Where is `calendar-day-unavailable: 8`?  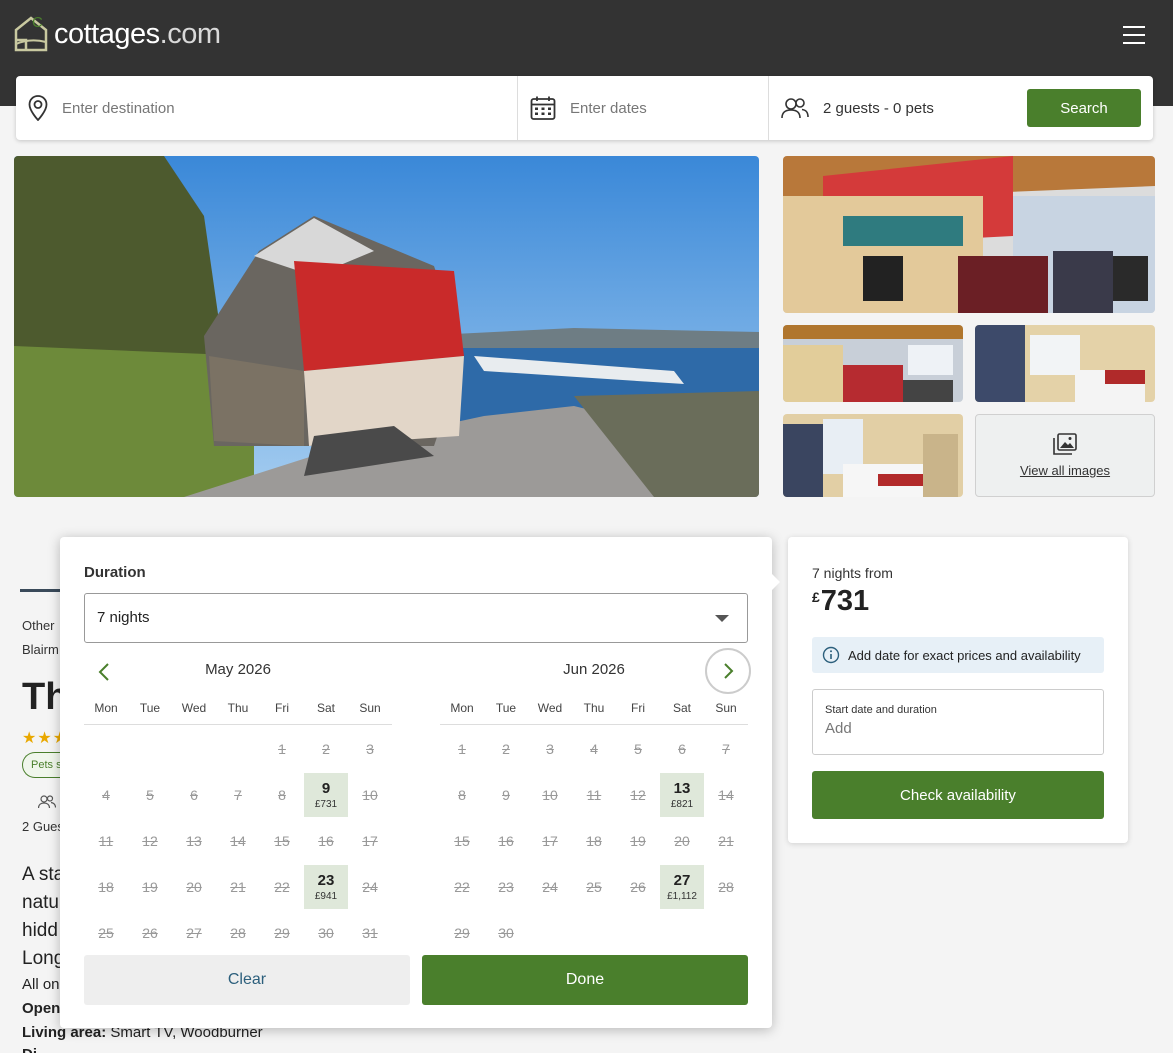 calendar-day-unavailable: 8 is located at coordinates (462, 795).